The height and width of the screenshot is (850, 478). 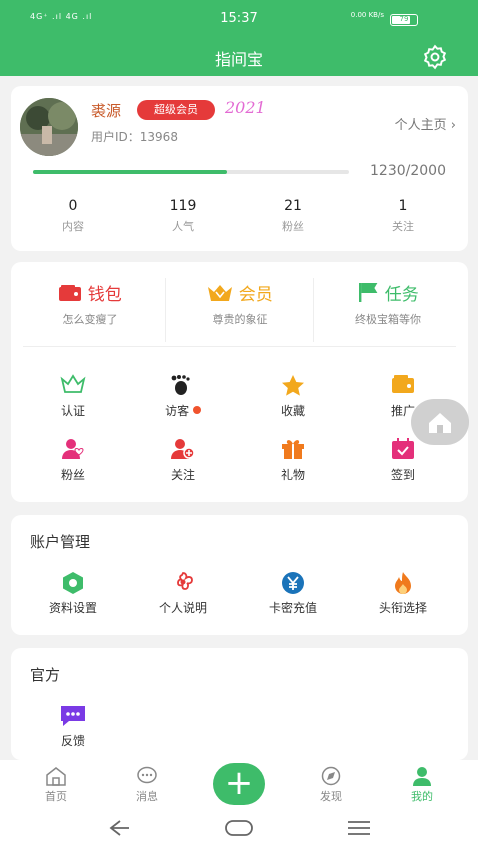 I want to click on system-nav-bar, so click(x=239, y=830).